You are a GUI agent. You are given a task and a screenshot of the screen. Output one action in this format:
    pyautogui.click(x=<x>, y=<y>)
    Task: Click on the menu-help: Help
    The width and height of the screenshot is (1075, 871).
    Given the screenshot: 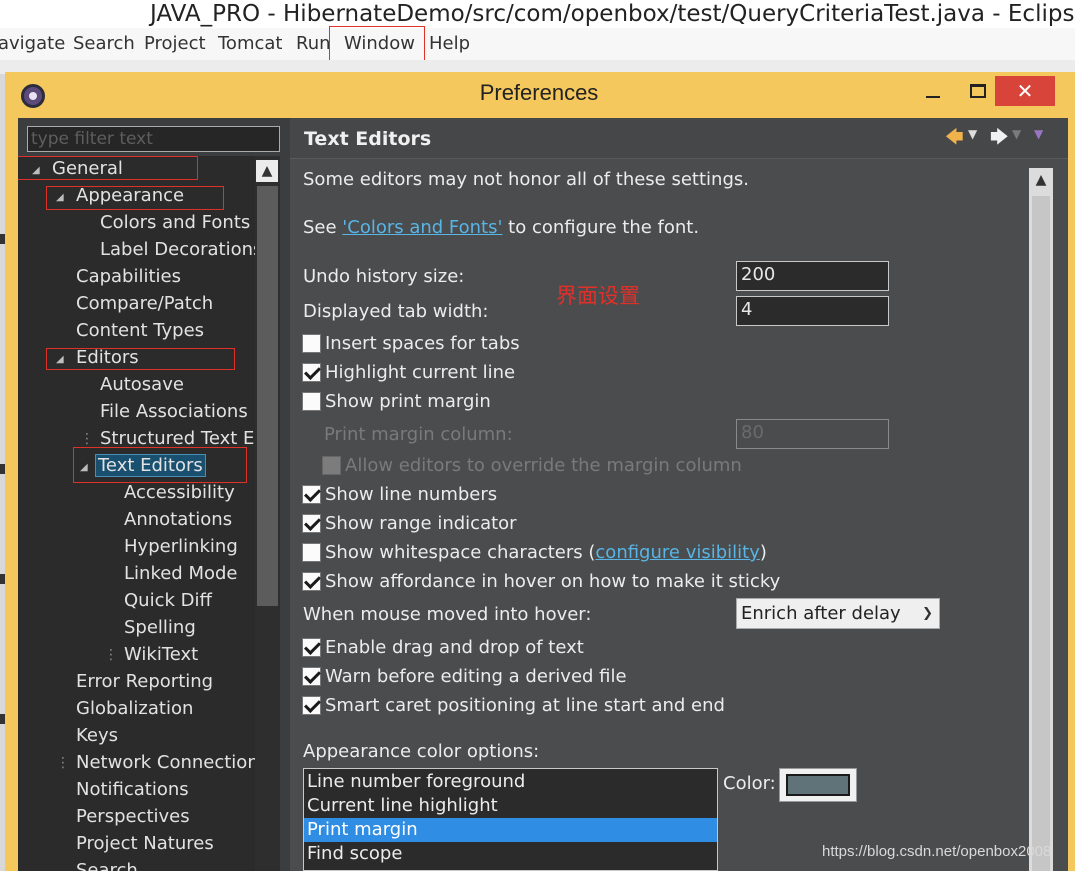 What is the action you would take?
    pyautogui.click(x=449, y=44)
    